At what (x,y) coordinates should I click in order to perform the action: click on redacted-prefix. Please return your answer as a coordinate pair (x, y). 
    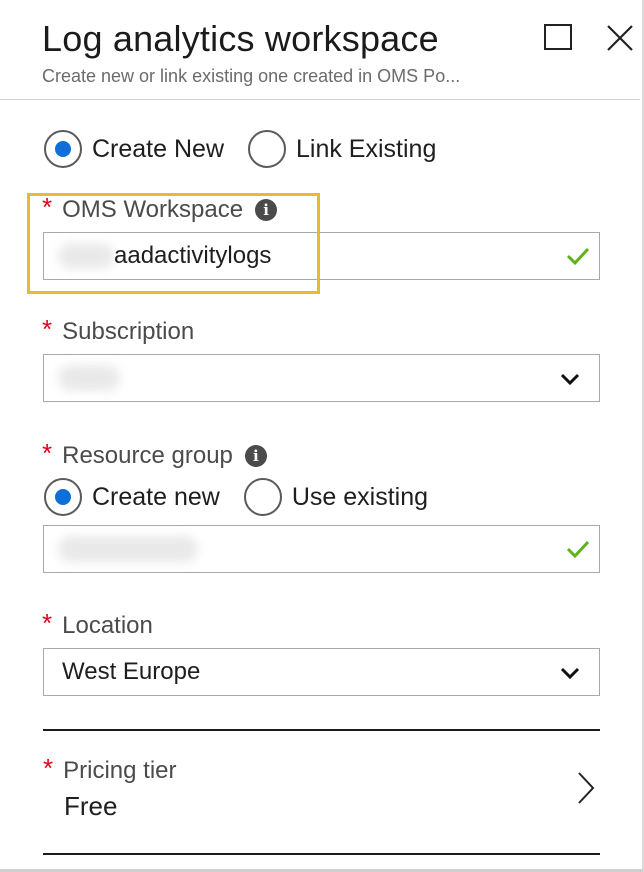
    Looking at the image, I should click on (86, 256).